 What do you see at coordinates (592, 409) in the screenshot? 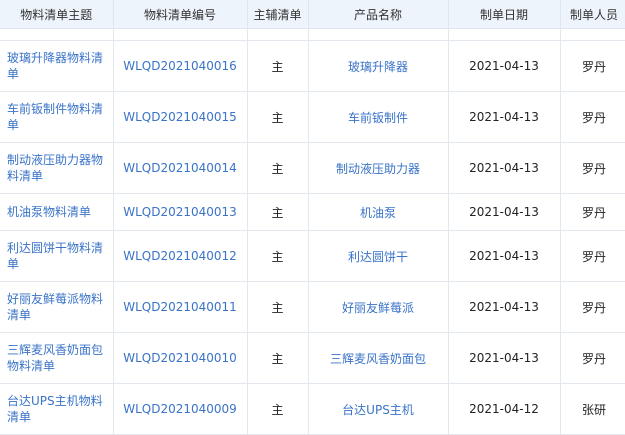
I see `maker-cell: 张研` at bounding box center [592, 409].